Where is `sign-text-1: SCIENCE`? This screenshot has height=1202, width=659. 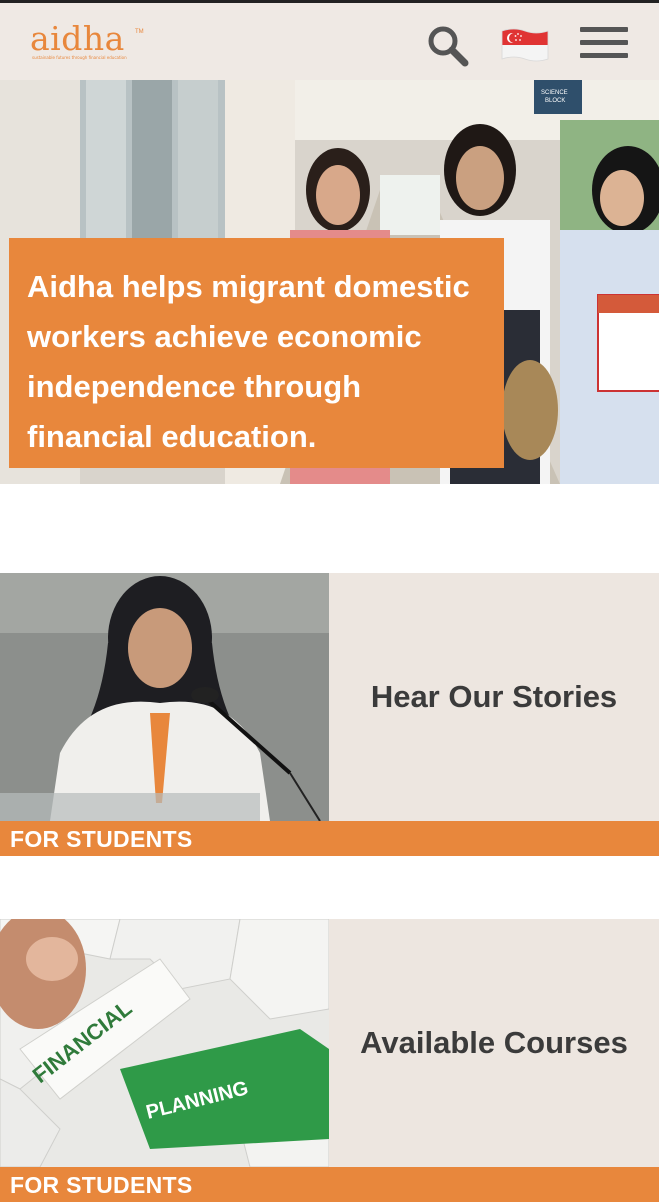 sign-text-1: SCIENCE is located at coordinates (554, 93).